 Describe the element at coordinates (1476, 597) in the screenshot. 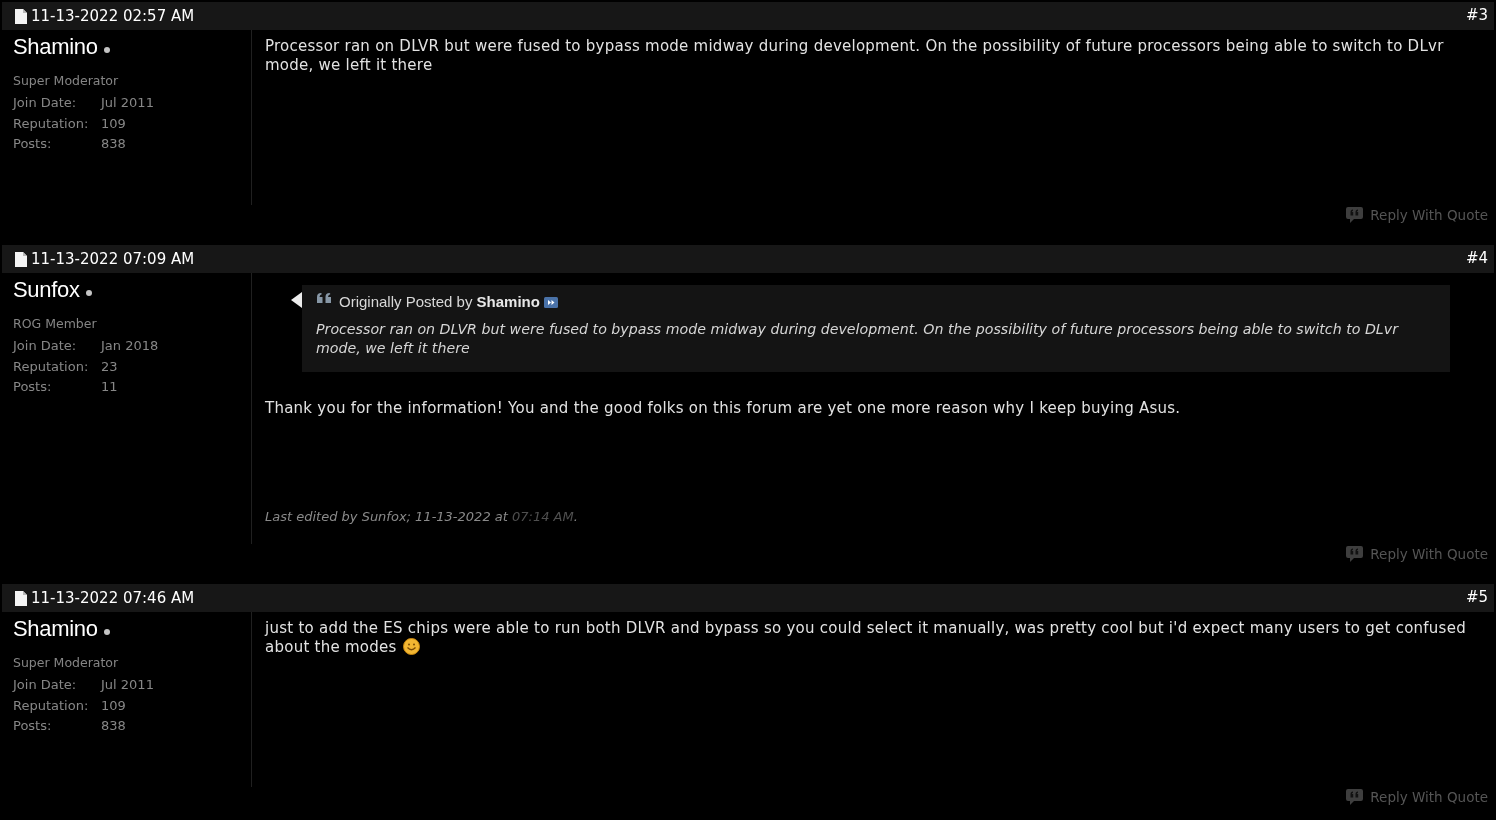

I see `post-number-link: #5` at that location.